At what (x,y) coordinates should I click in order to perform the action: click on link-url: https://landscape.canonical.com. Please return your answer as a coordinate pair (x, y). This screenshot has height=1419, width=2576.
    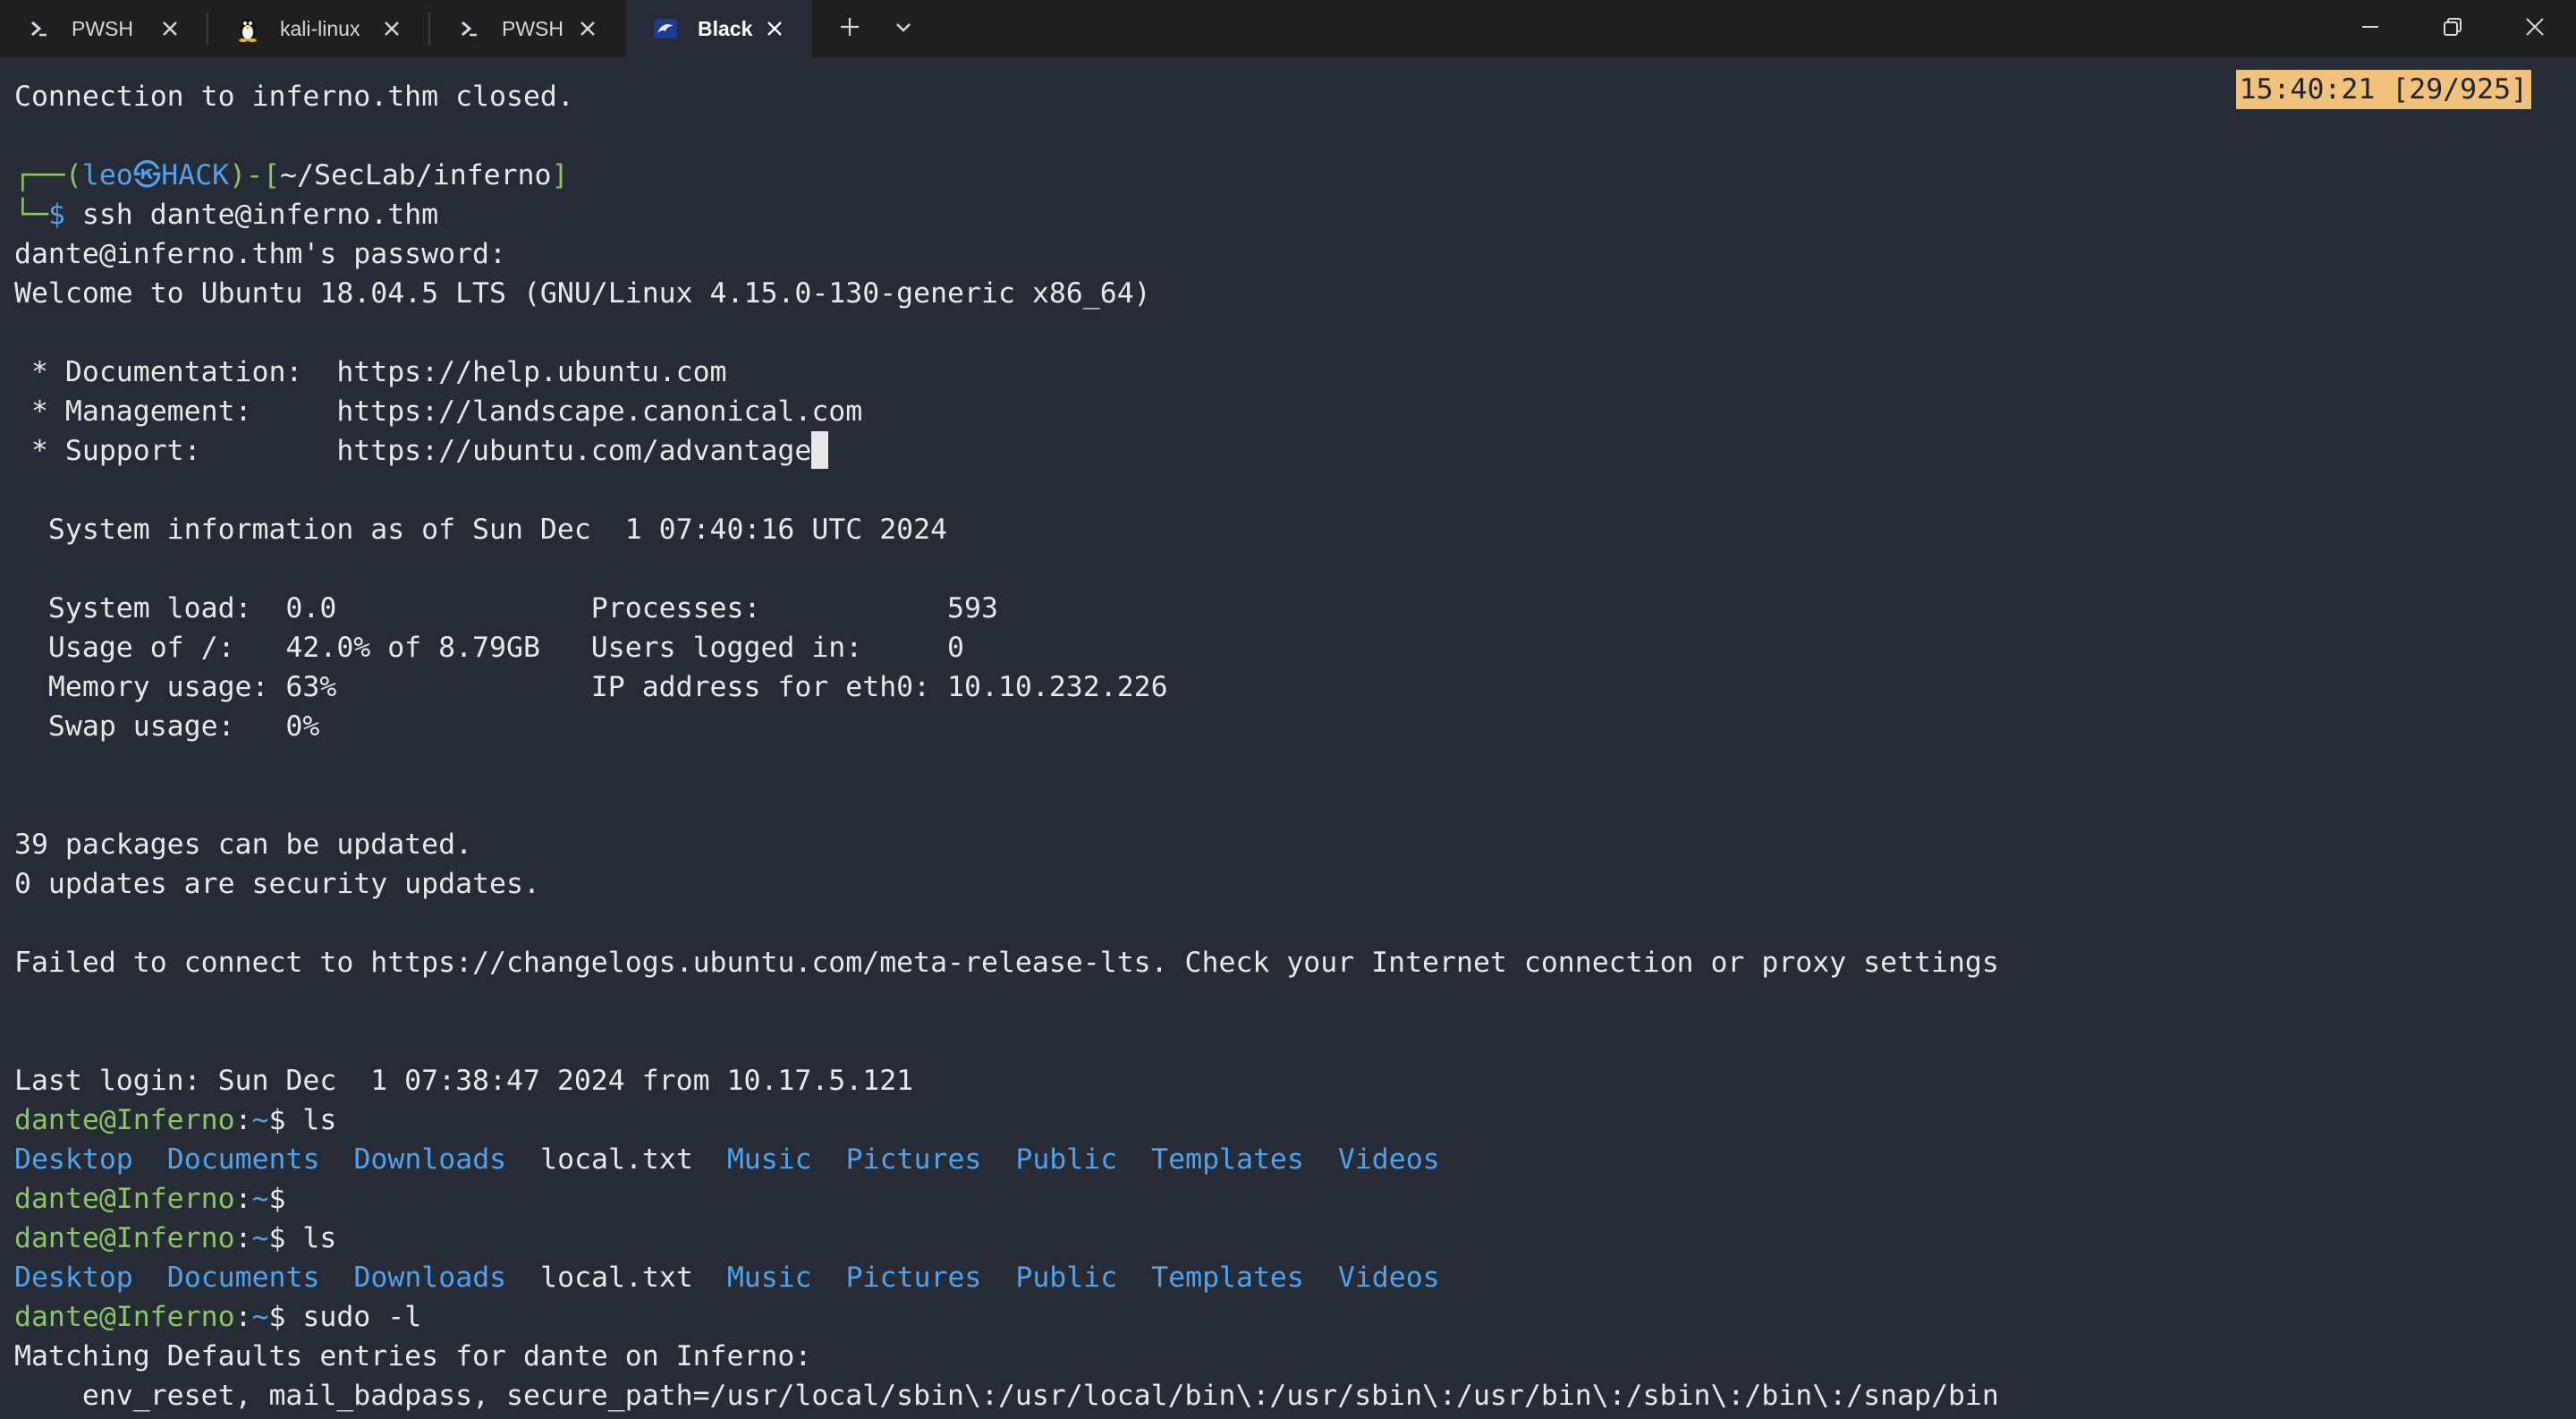
    Looking at the image, I should click on (599, 411).